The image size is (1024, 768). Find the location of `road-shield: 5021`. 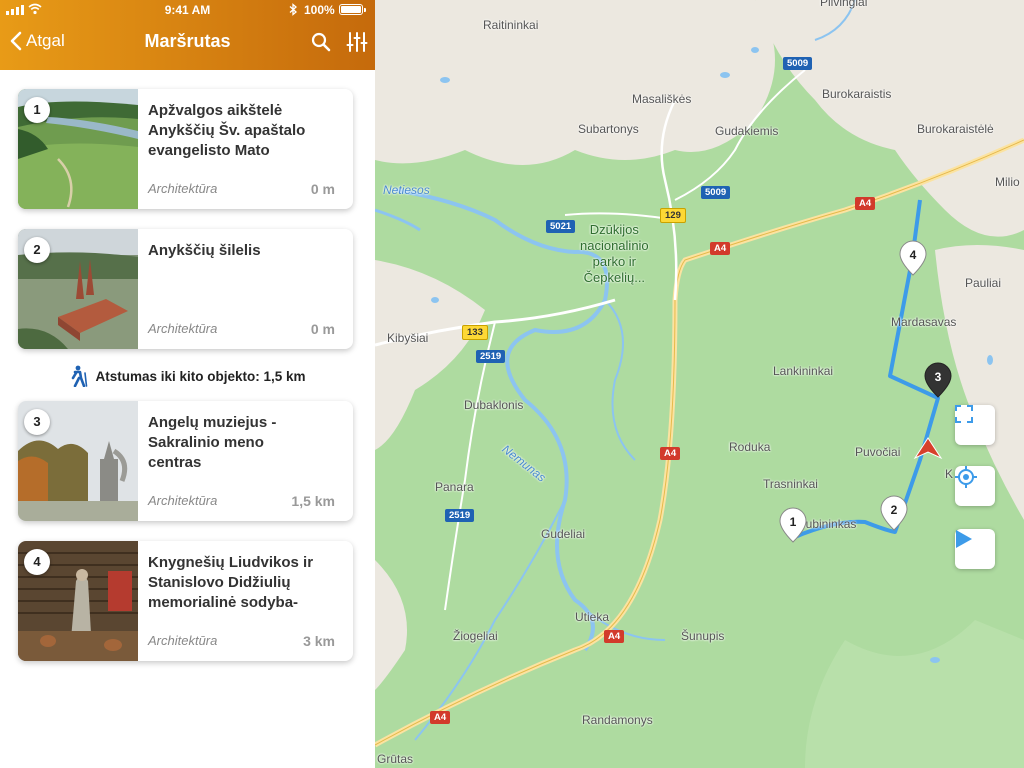

road-shield: 5021 is located at coordinates (561, 226).